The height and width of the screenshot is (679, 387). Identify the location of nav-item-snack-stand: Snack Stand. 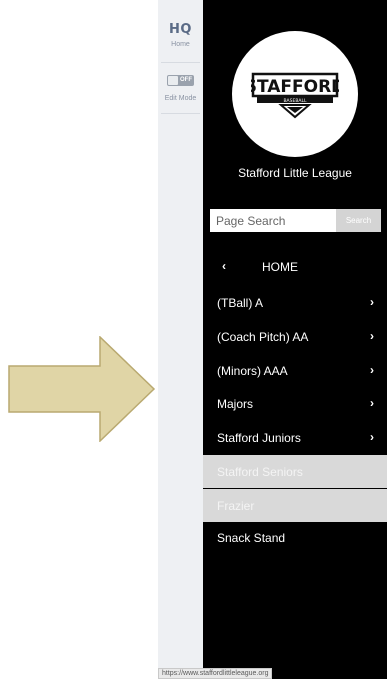
(295, 538).